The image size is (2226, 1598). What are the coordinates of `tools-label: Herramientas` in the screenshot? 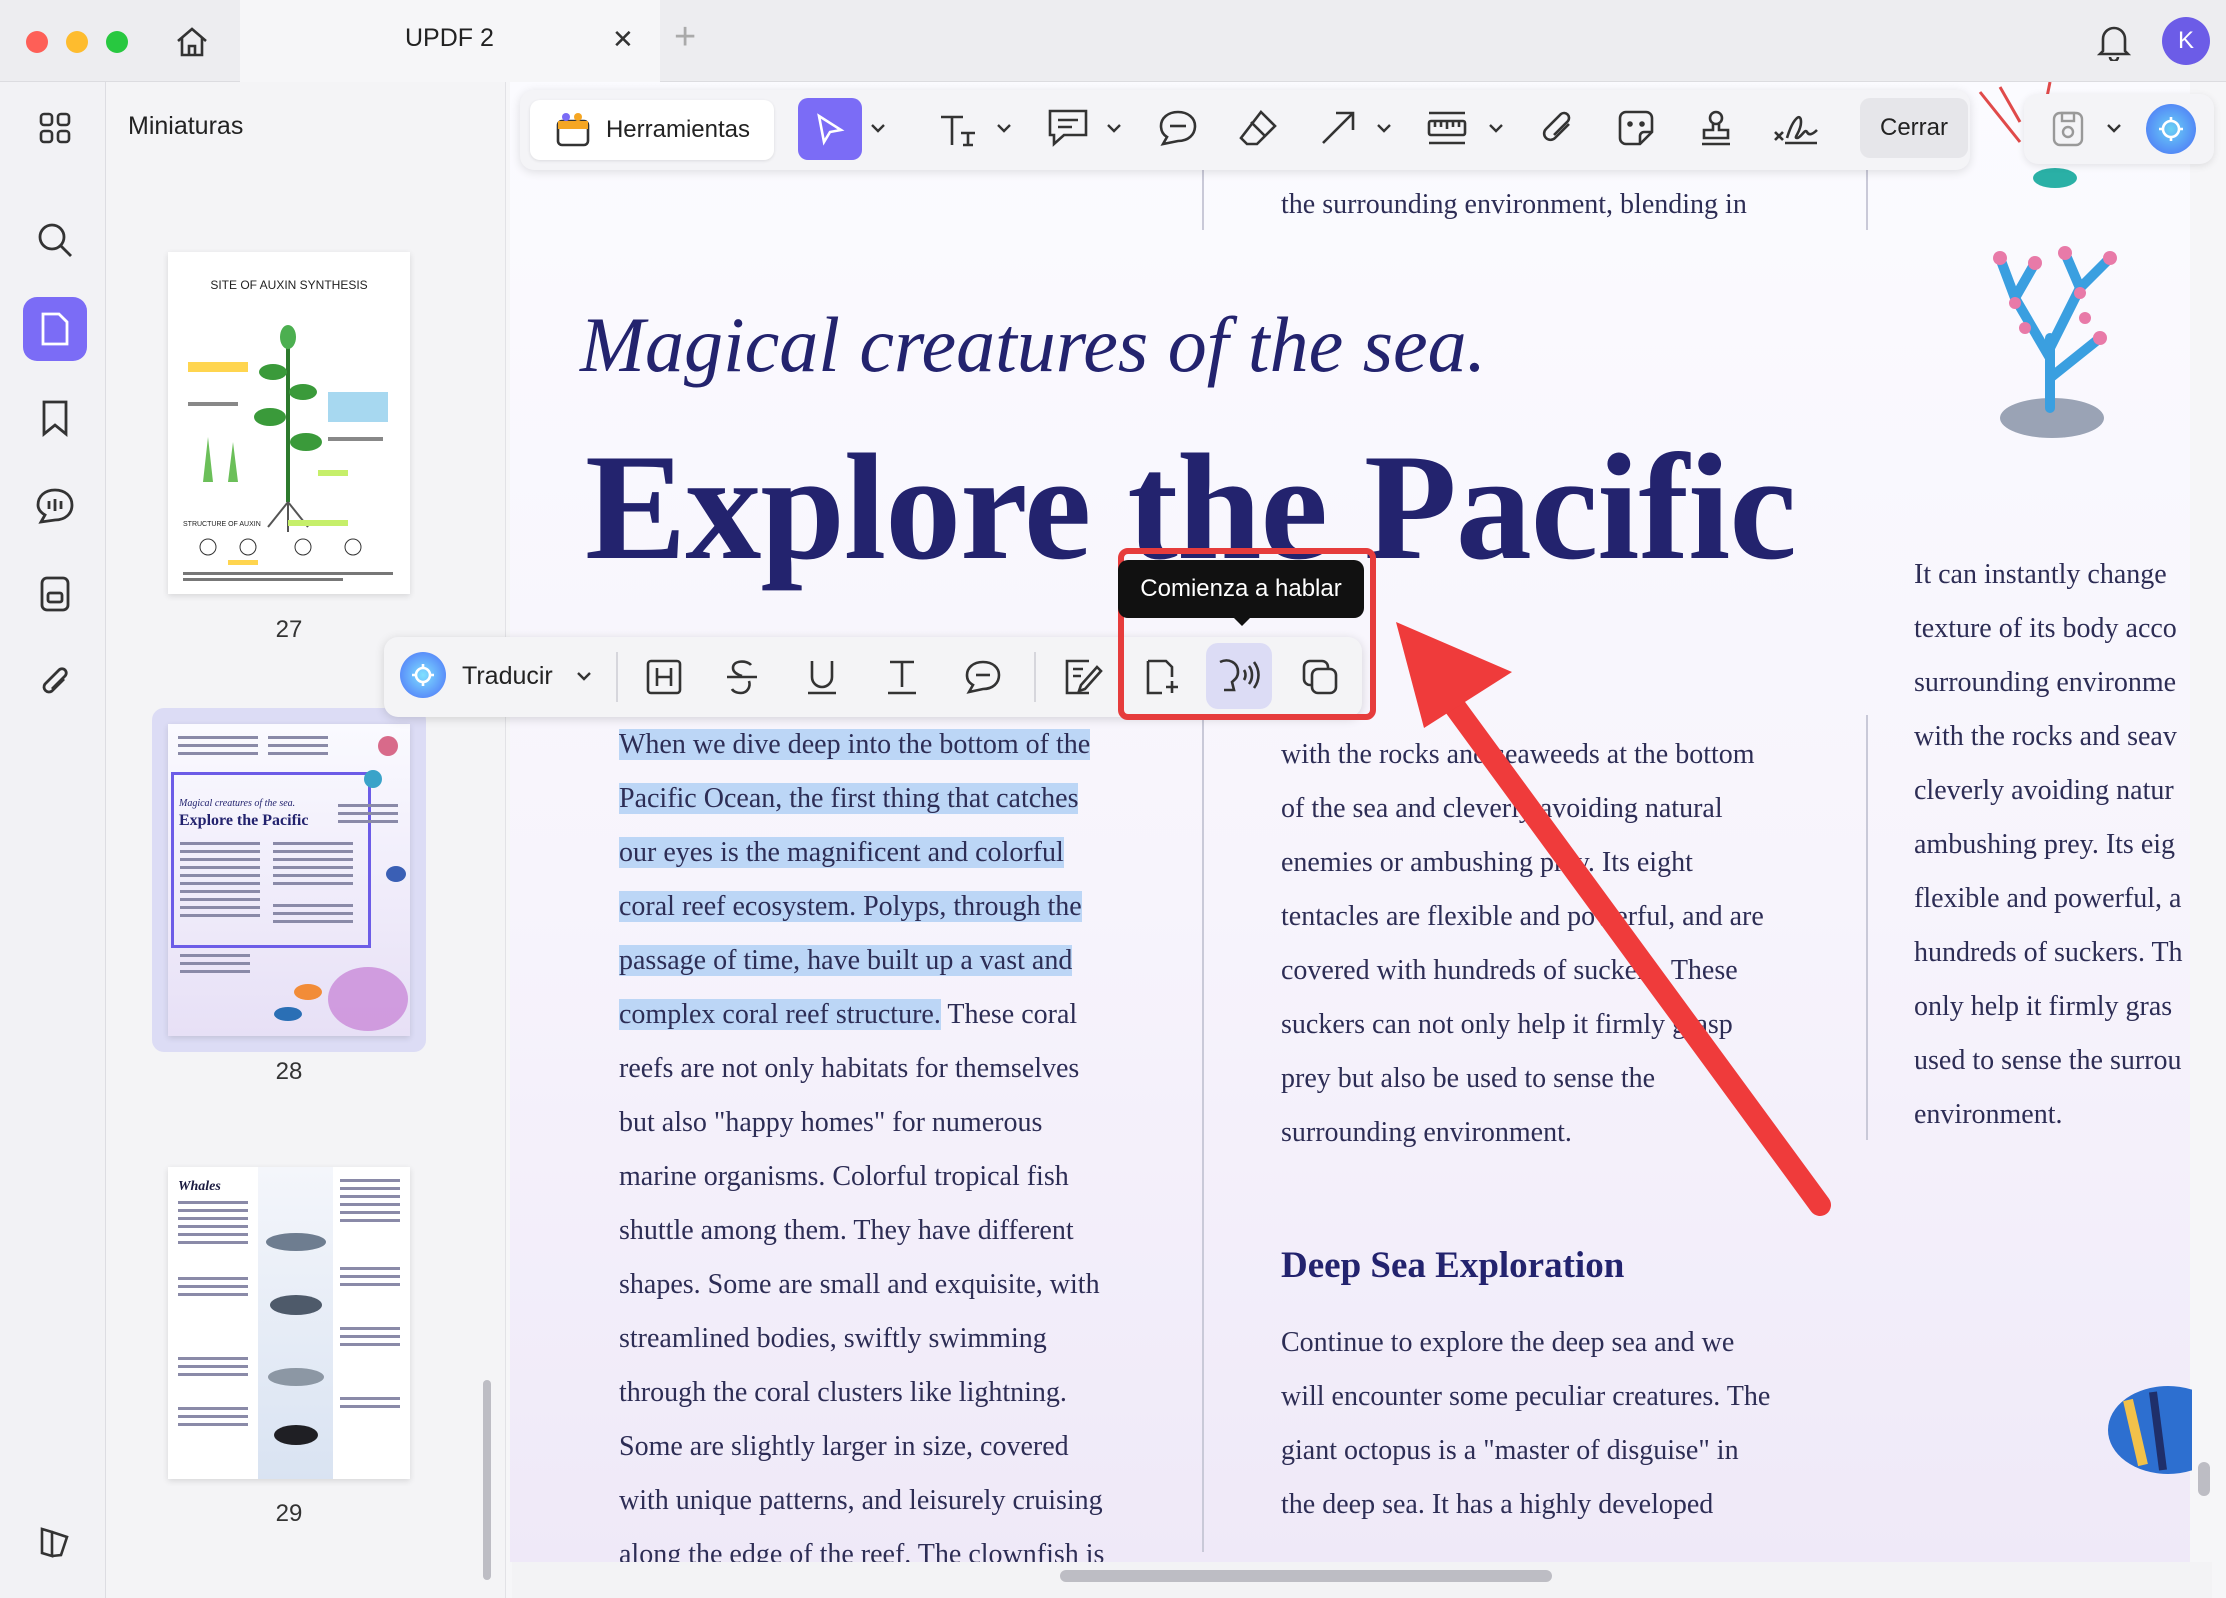 It's located at (678, 129).